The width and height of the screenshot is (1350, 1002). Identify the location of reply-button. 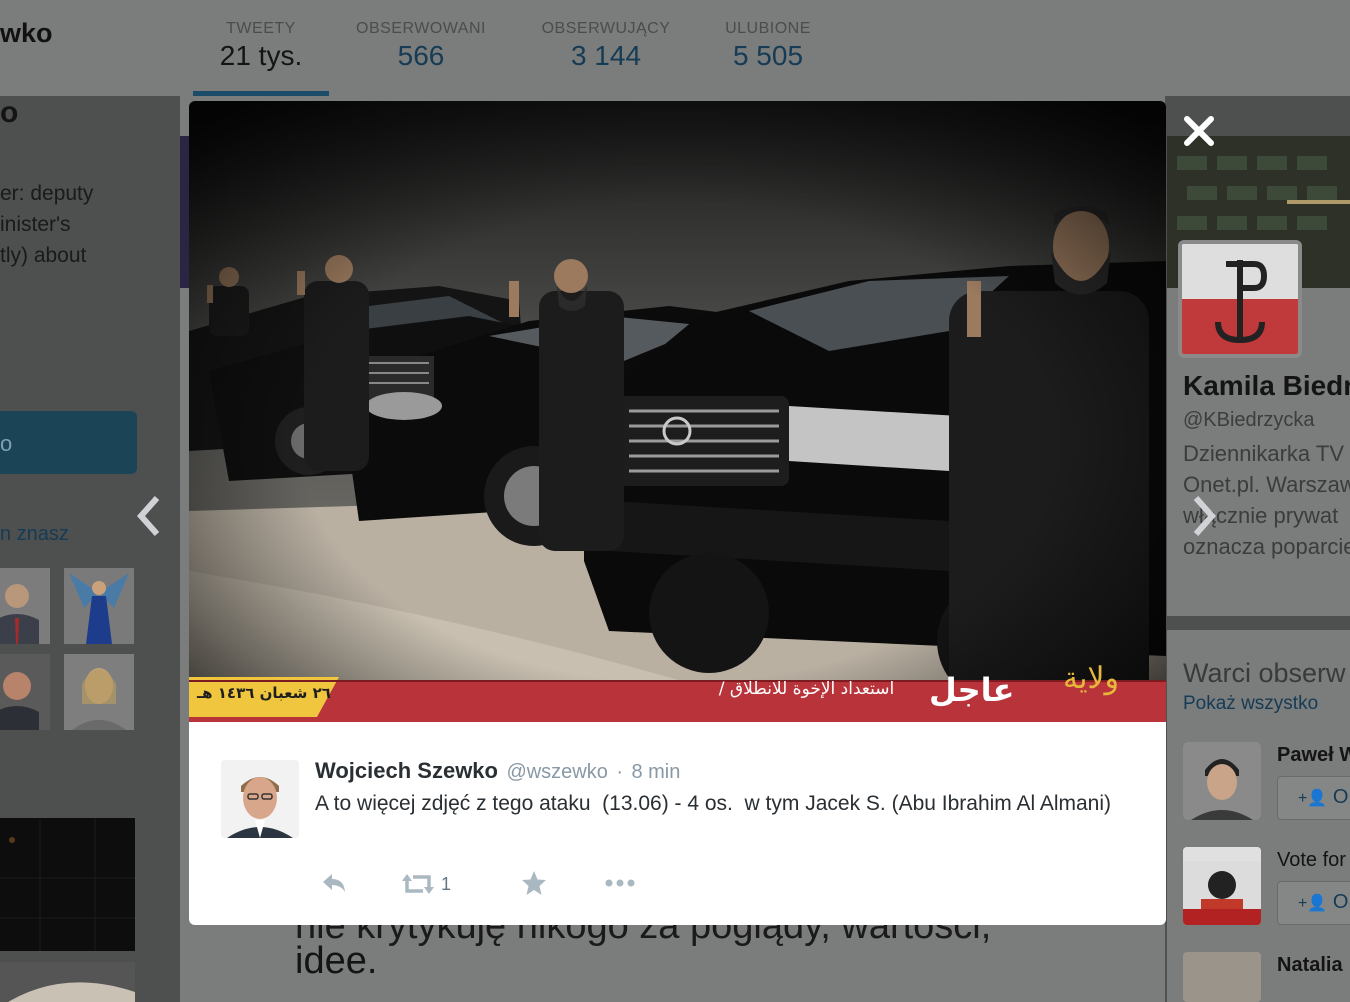
(334, 883).